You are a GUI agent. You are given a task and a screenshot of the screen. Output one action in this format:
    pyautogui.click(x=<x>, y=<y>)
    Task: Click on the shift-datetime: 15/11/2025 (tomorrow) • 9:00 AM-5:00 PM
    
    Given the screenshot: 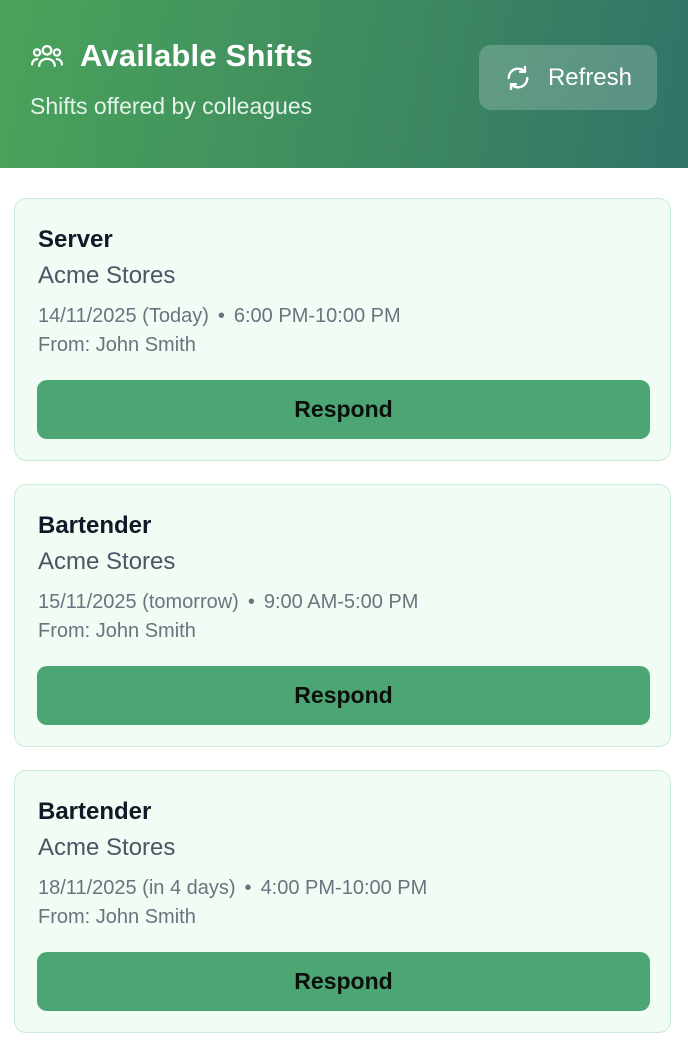 What is the action you would take?
    pyautogui.click(x=343, y=602)
    